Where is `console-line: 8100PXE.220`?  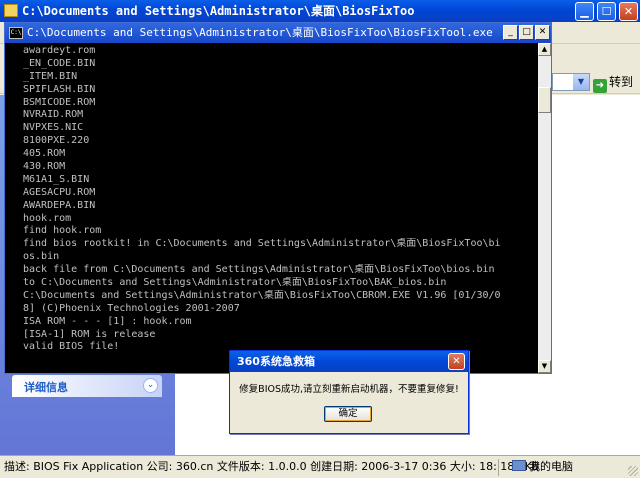 console-line: 8100PXE.220 is located at coordinates (56, 141).